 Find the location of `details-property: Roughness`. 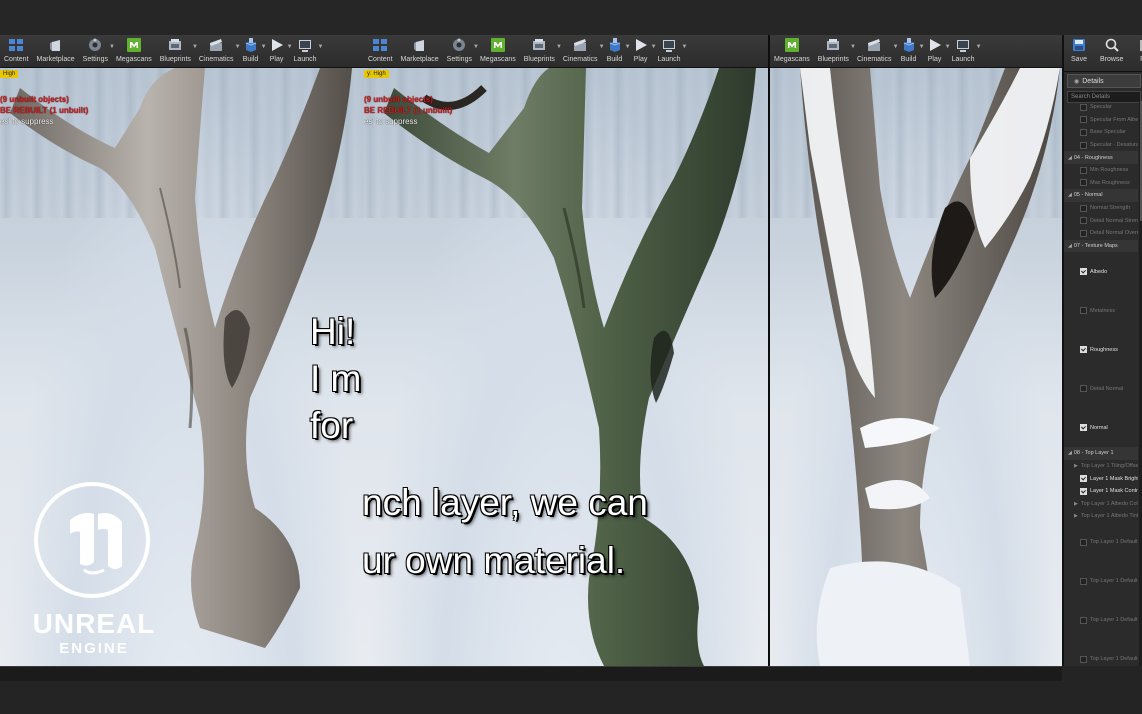

details-property: Roughness is located at coordinates (1101, 349).